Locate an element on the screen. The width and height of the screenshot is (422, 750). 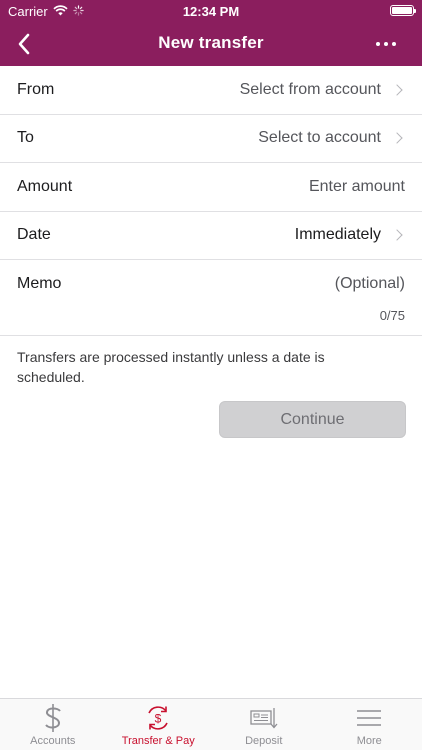
amount-row: Amount Enter amount is located at coordinates (211, 187).